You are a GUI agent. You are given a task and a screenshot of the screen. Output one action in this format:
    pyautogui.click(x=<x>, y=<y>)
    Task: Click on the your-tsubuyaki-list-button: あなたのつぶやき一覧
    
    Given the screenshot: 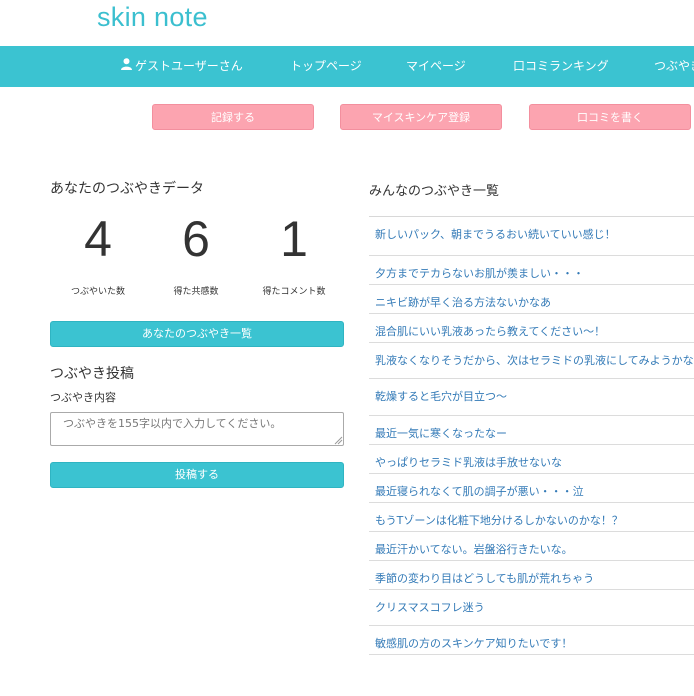 What is the action you would take?
    pyautogui.click(x=197, y=334)
    